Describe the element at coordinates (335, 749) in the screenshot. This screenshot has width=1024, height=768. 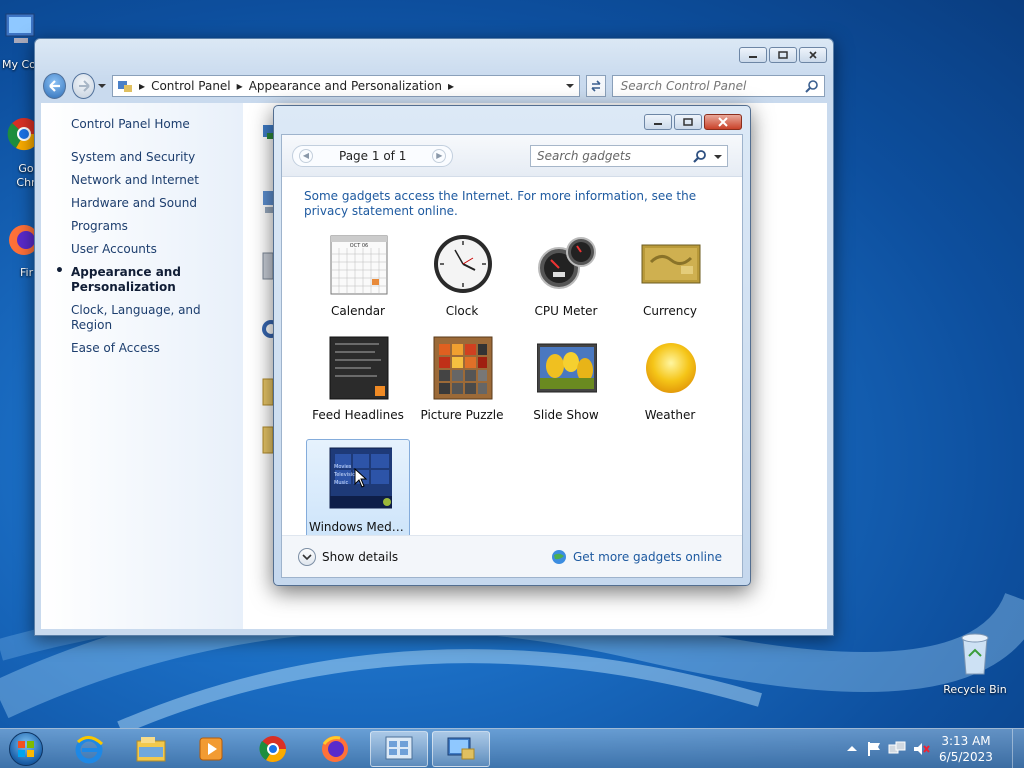
I see `taskbar-firefox` at that location.